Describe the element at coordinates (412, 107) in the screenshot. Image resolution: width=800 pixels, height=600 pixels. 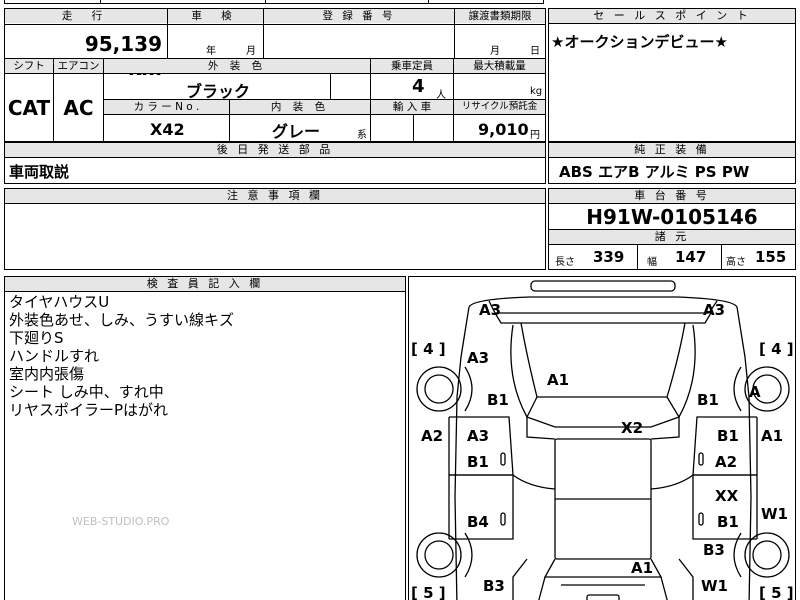
I see `import-header: 輸 入 車` at that location.